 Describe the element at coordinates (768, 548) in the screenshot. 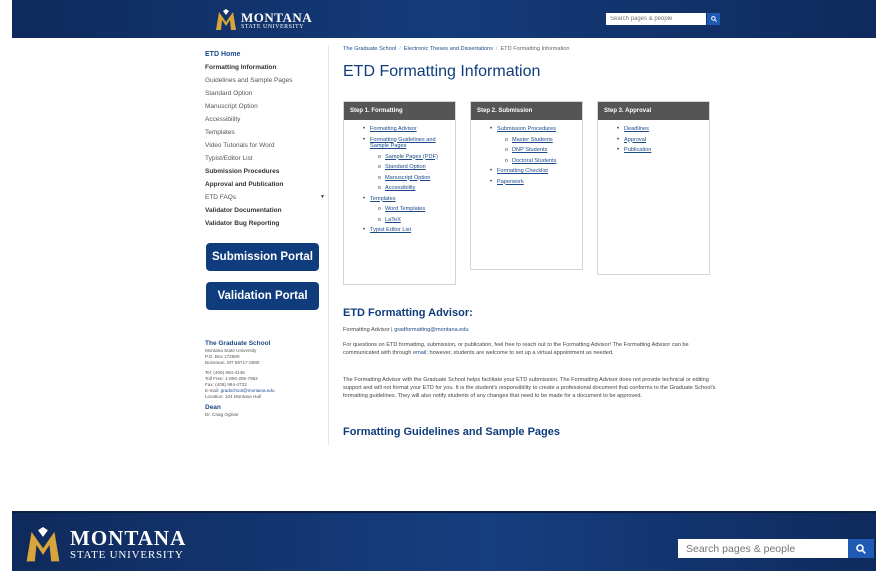

I see `footer-search-input` at that location.